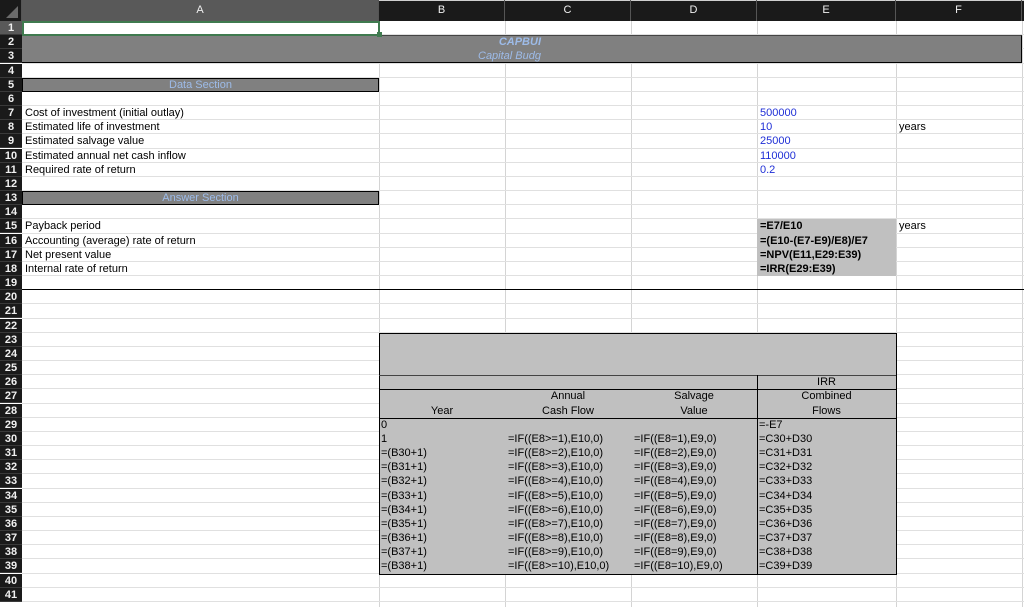  Describe the element at coordinates (675, 481) in the screenshot. I see `salvage-value-cell: =IF((E8=4),E9,0)` at that location.